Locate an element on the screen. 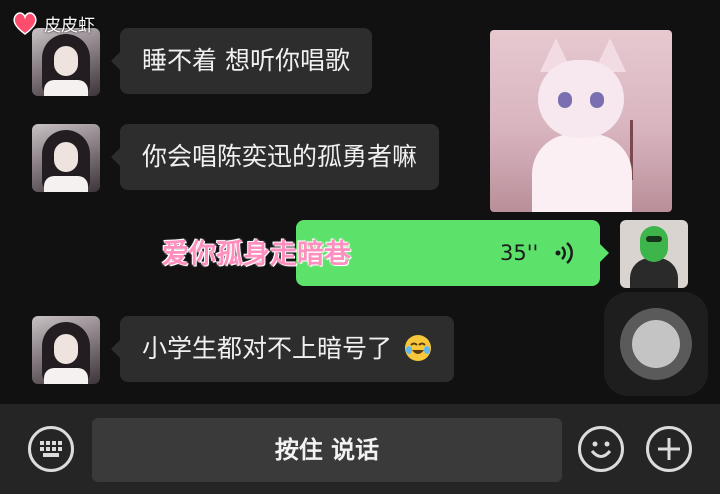 The height and width of the screenshot is (494, 720). my-avatar is located at coordinates (654, 254).